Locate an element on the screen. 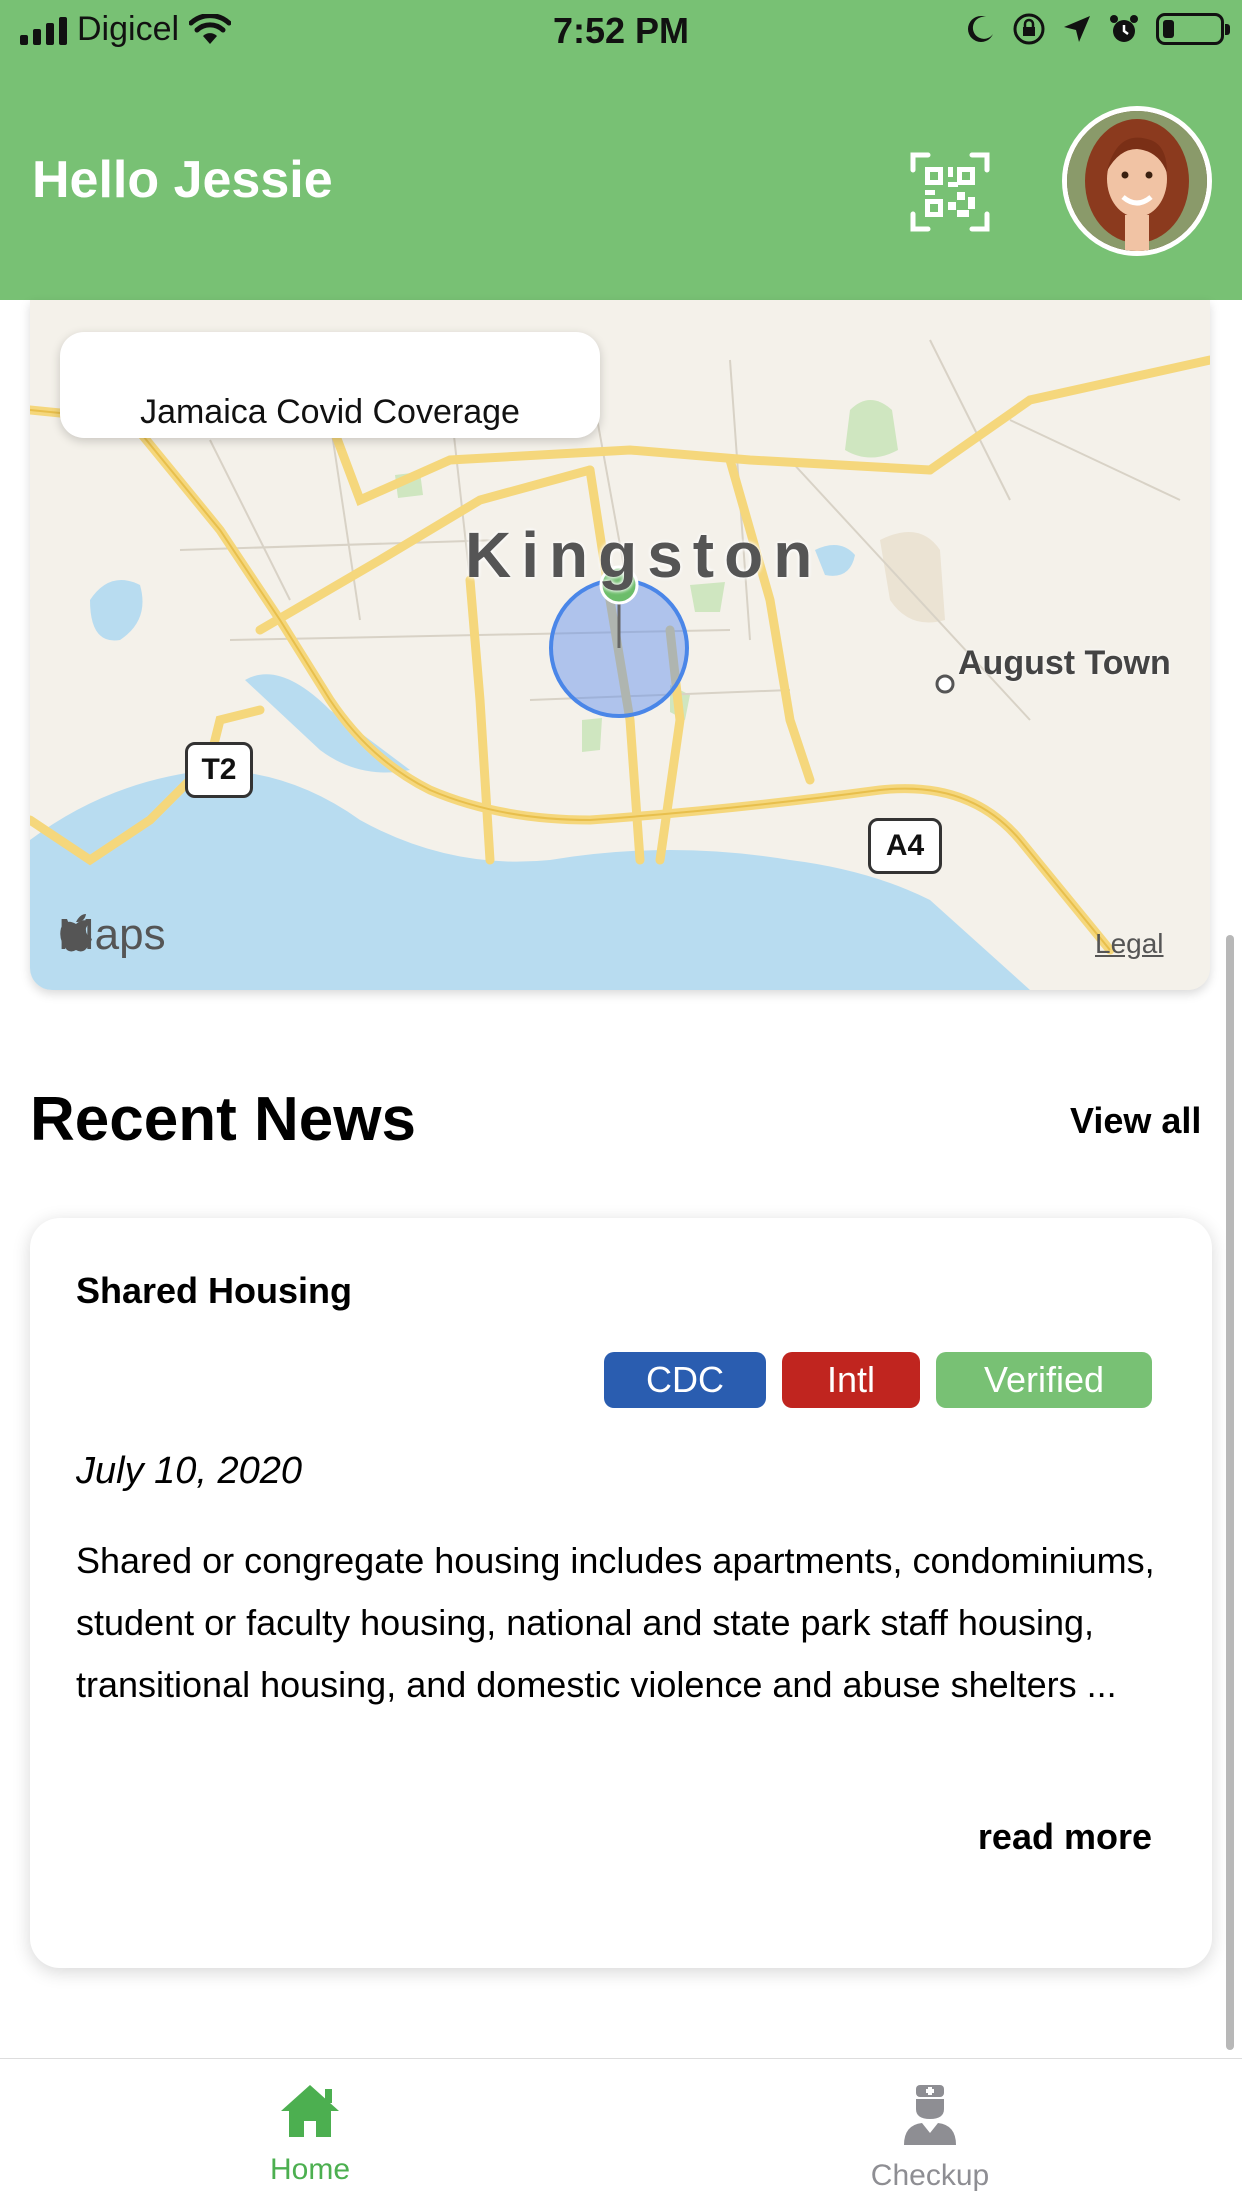 The width and height of the screenshot is (1242, 2208). moon-icon is located at coordinates (980, 29).